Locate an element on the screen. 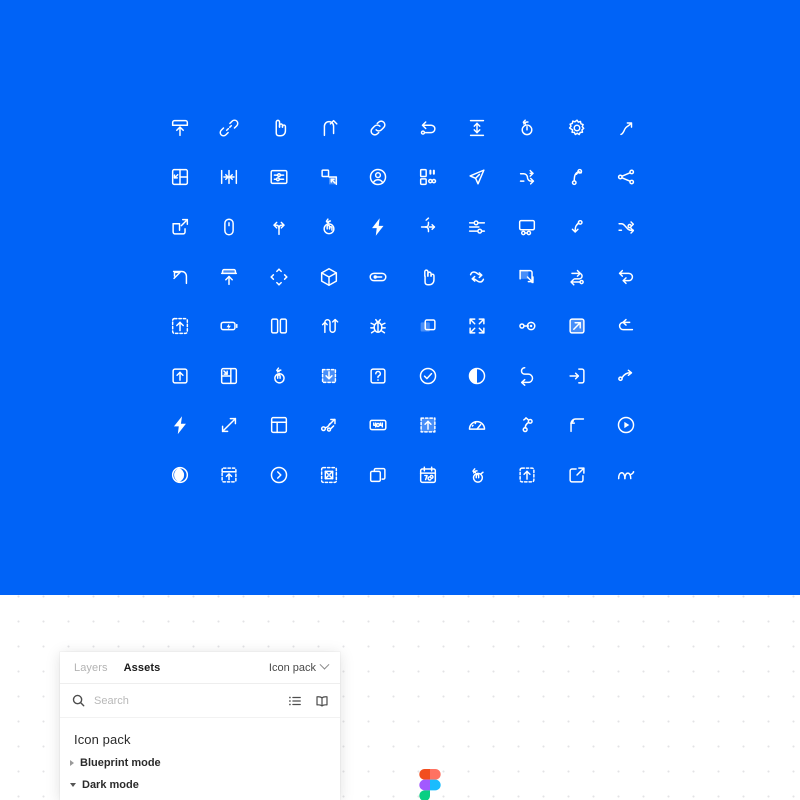 The height and width of the screenshot is (800, 800). collapse-horizontal-icon is located at coordinates (230, 178).